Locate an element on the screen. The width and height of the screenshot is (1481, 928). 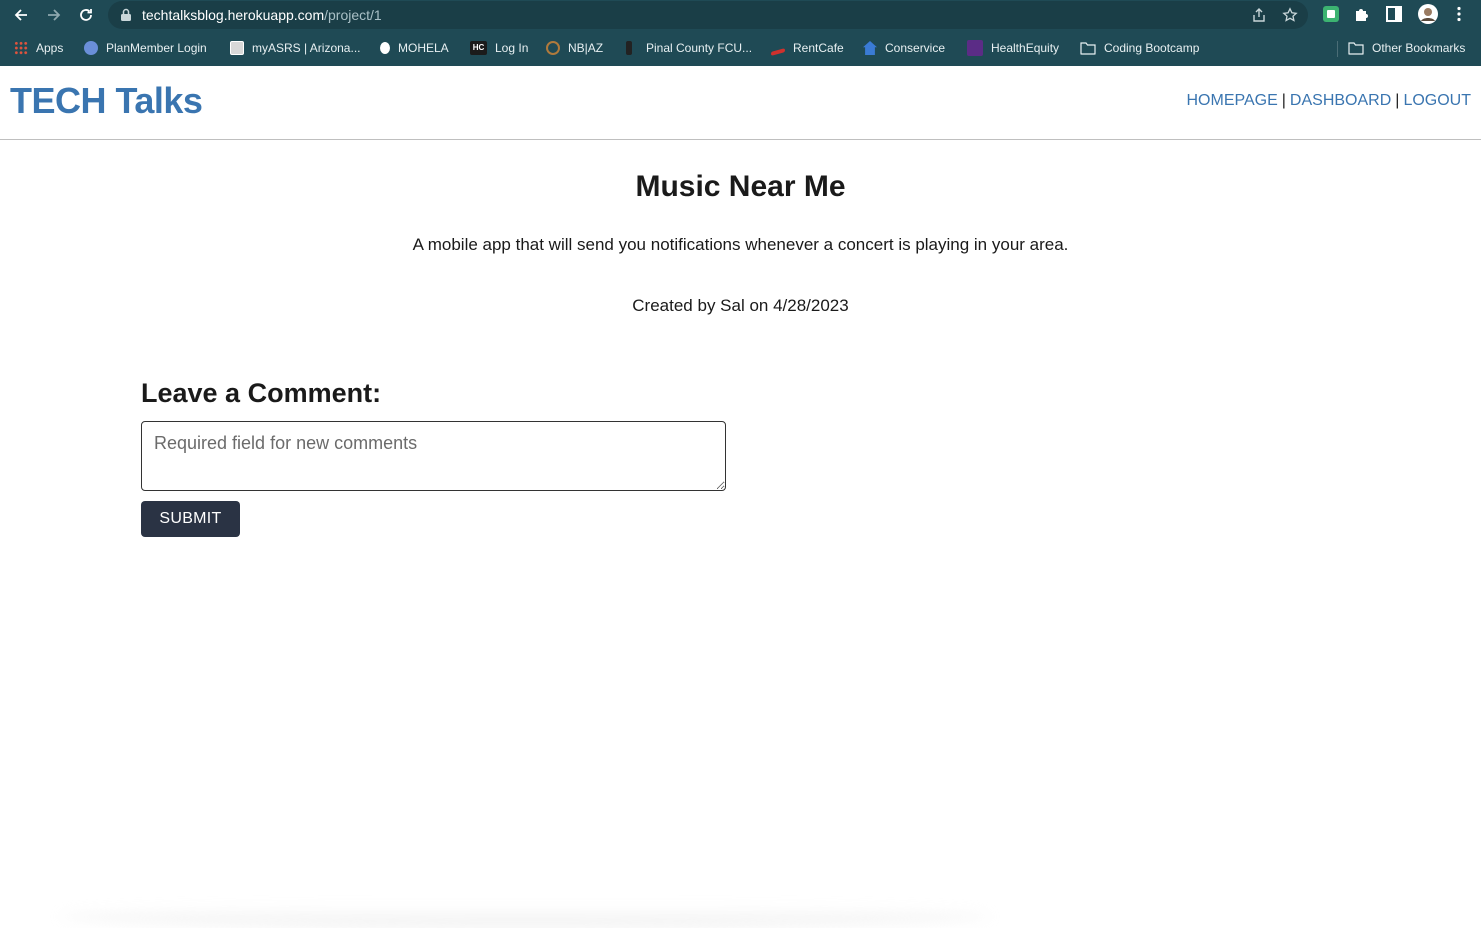
site-header: TECH Talks HOMEPAGE | DASHBOARD | LOGOUT is located at coordinates (740, 103).